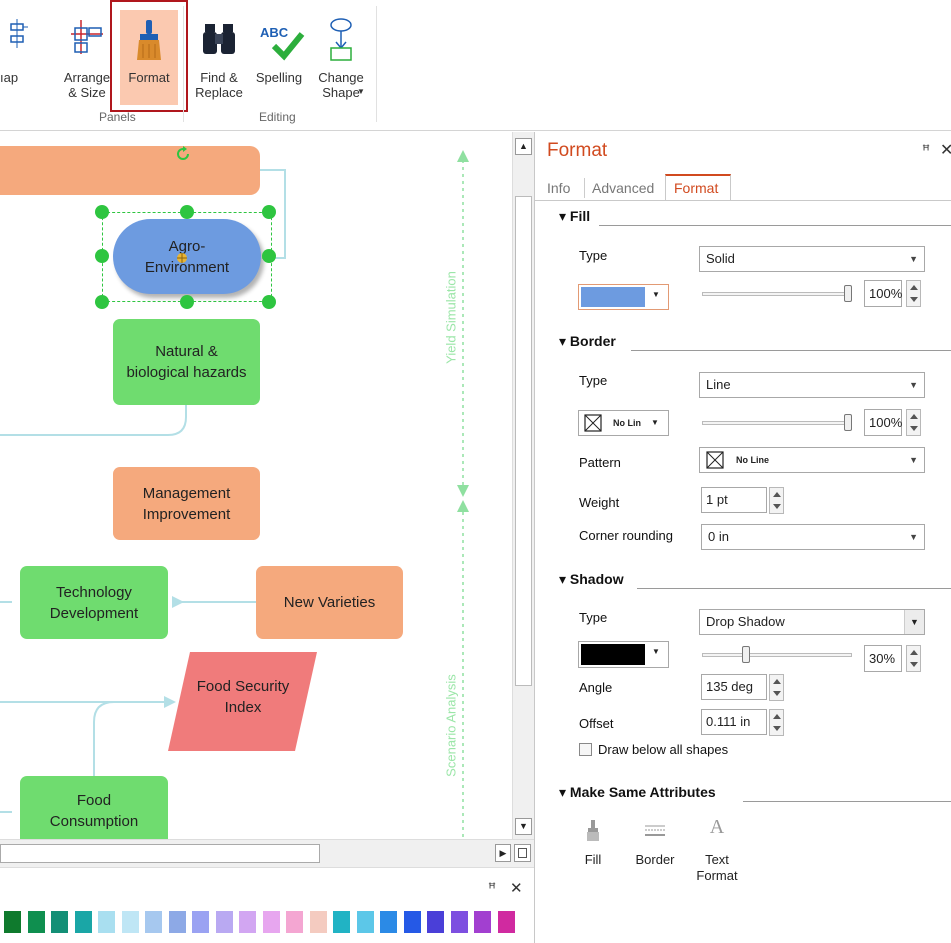 This screenshot has width=951, height=943. I want to click on chevron-down-icon: ▼, so click(655, 422).